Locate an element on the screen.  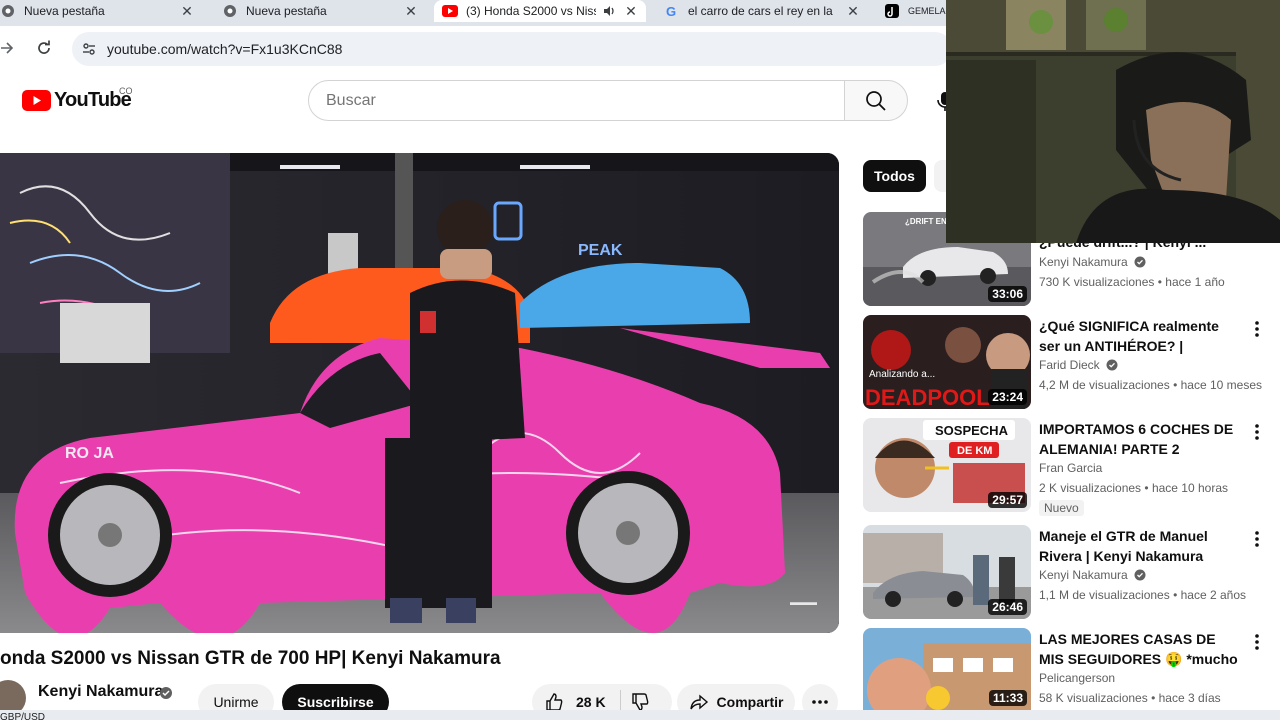
thumbnail-caption: DE KM is located at coordinates (974, 451).